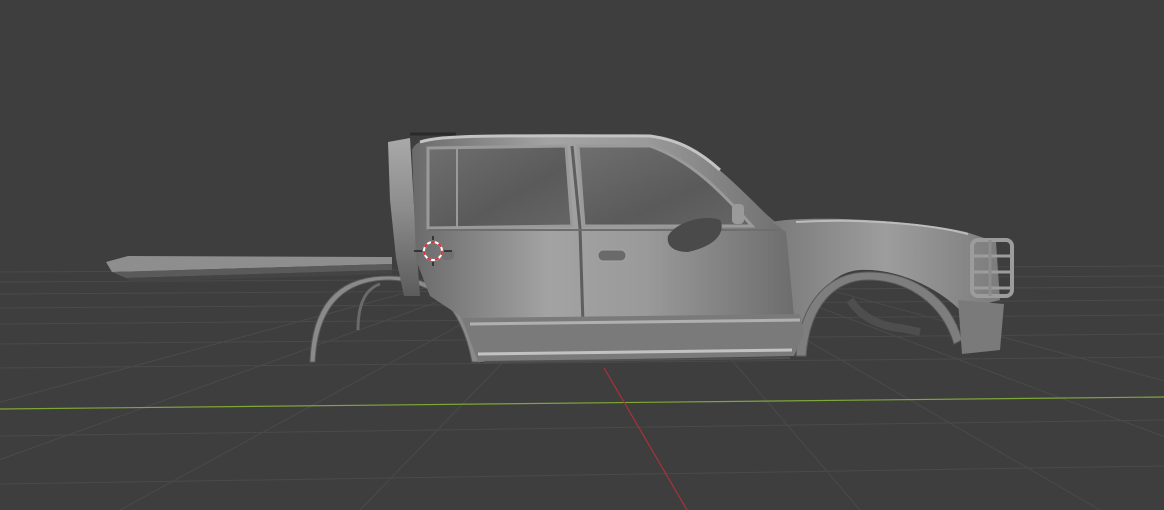 This screenshot has height=510, width=1164. Describe the element at coordinates (612, 255) in the screenshot. I see `front-door-handle` at that location.